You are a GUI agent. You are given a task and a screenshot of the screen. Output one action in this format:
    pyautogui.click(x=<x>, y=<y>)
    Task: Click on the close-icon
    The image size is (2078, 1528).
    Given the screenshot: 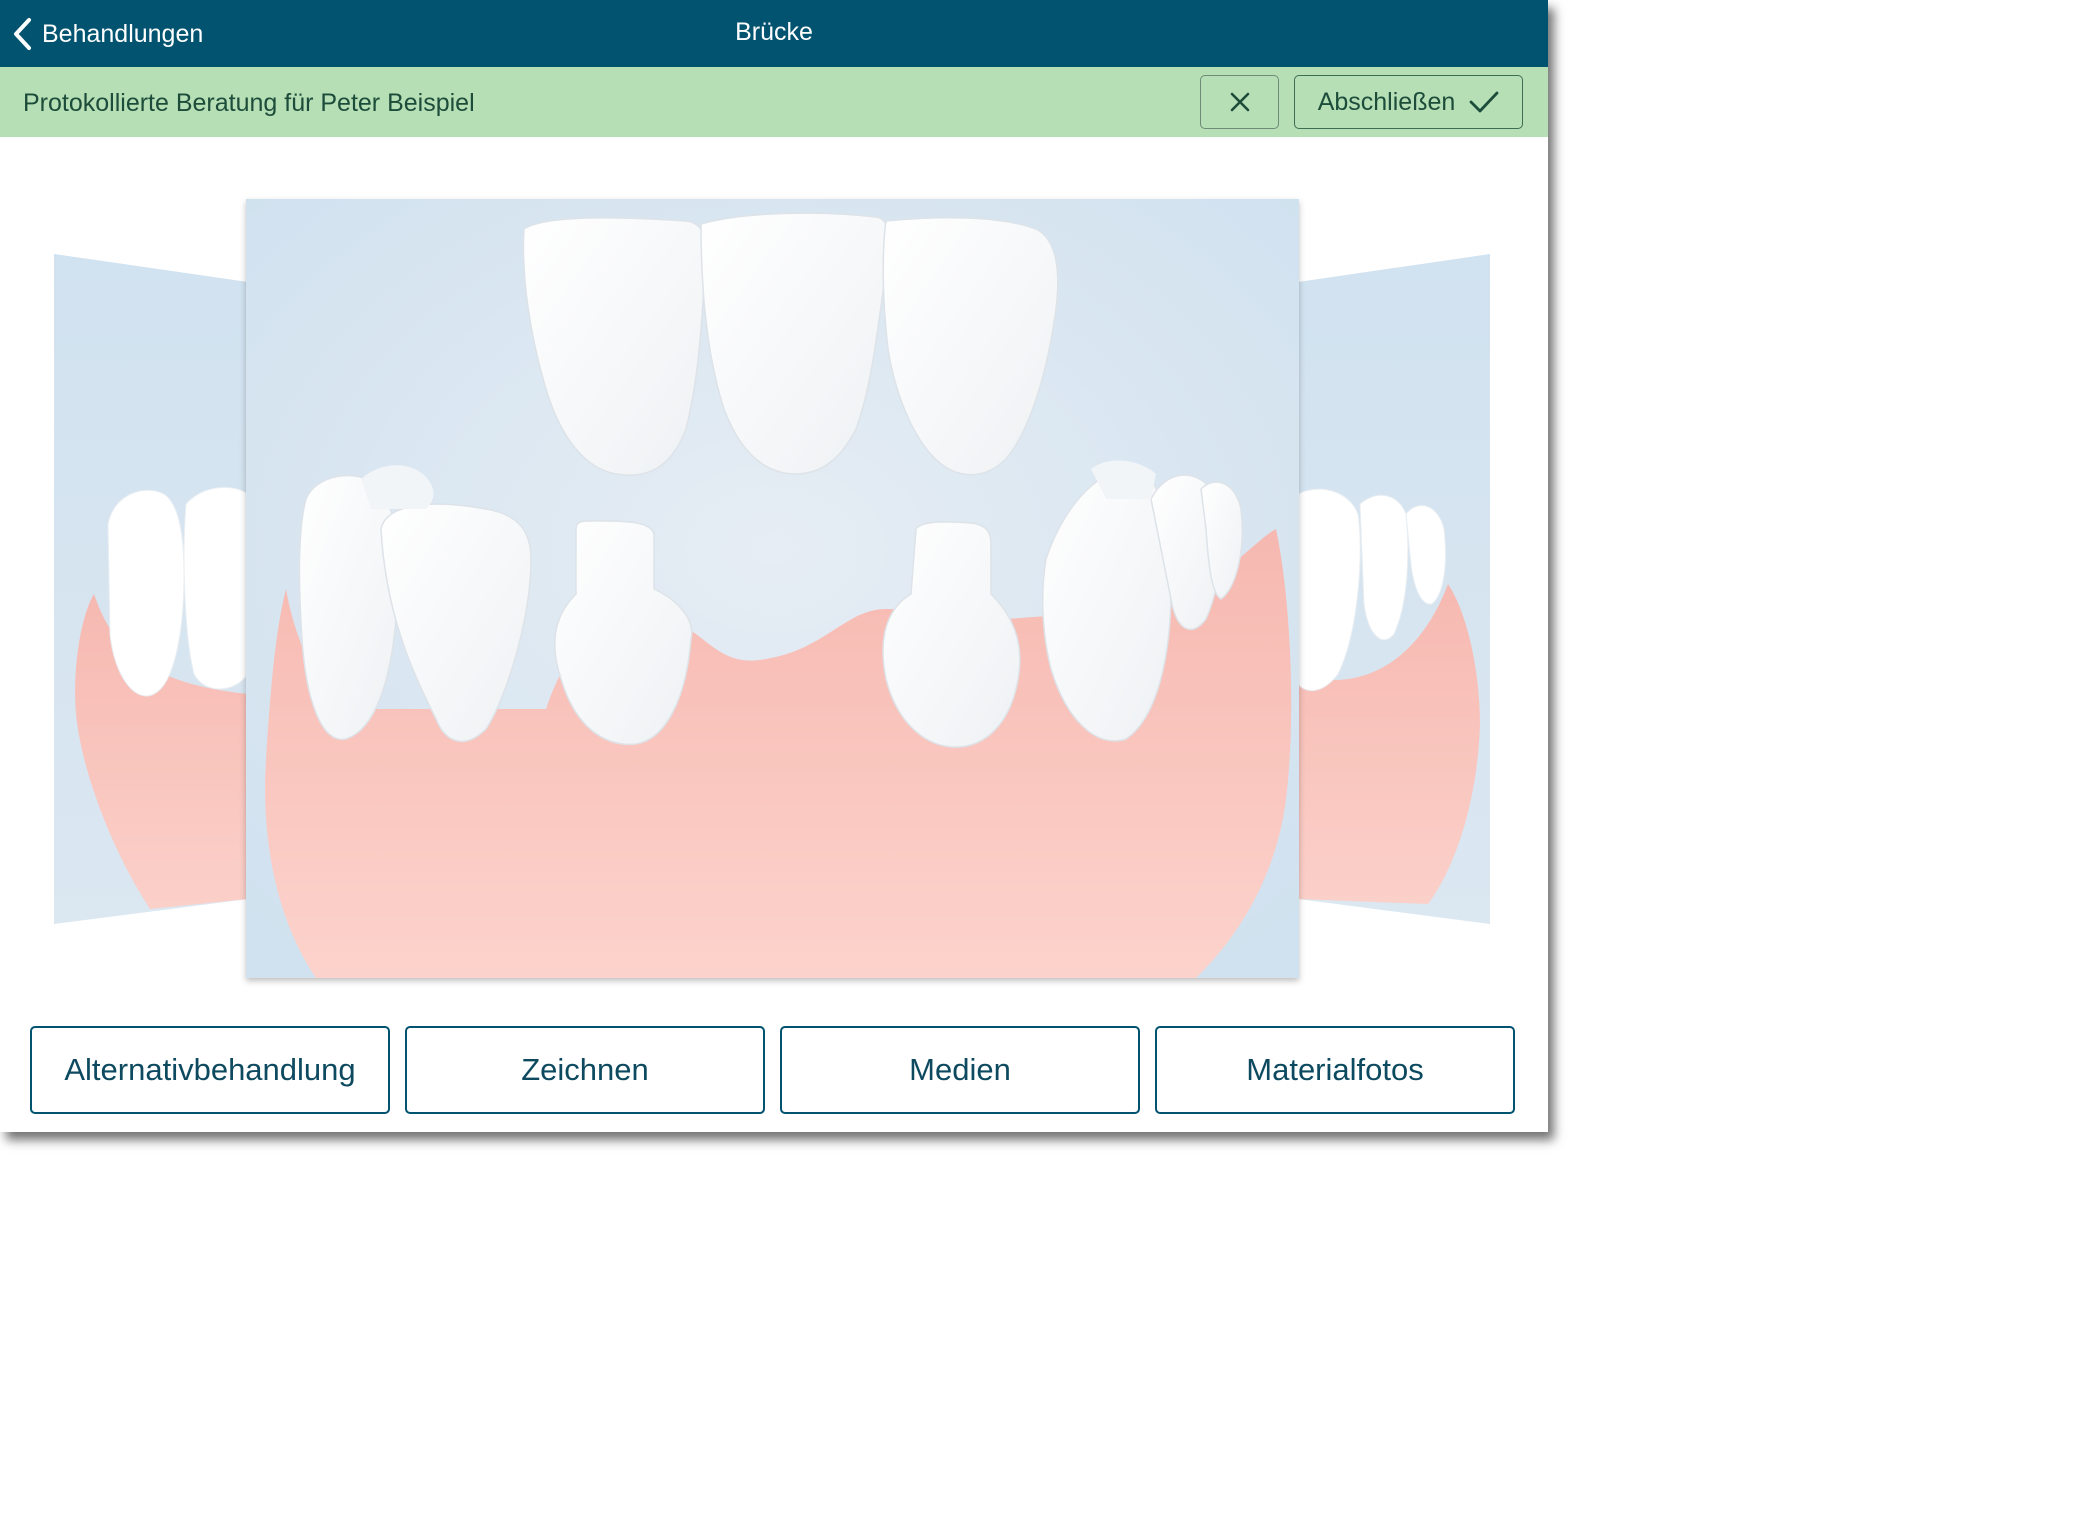 What is the action you would take?
    pyautogui.click(x=1239, y=102)
    